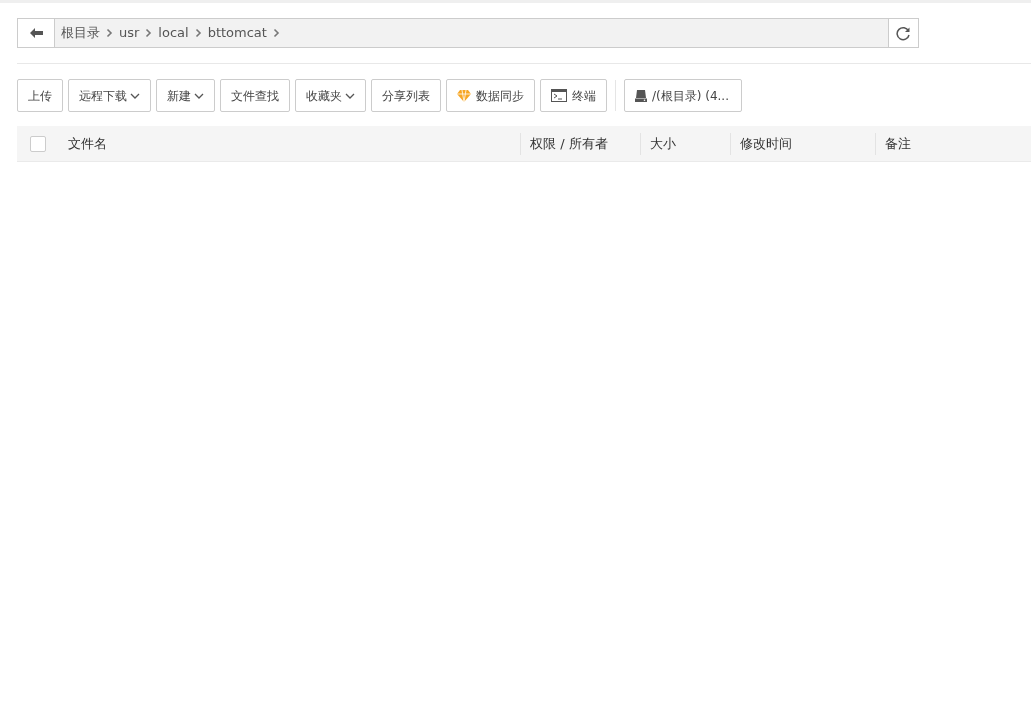  Describe the element at coordinates (330, 95) in the screenshot. I see `toolbar-button: 收藏夹` at that location.